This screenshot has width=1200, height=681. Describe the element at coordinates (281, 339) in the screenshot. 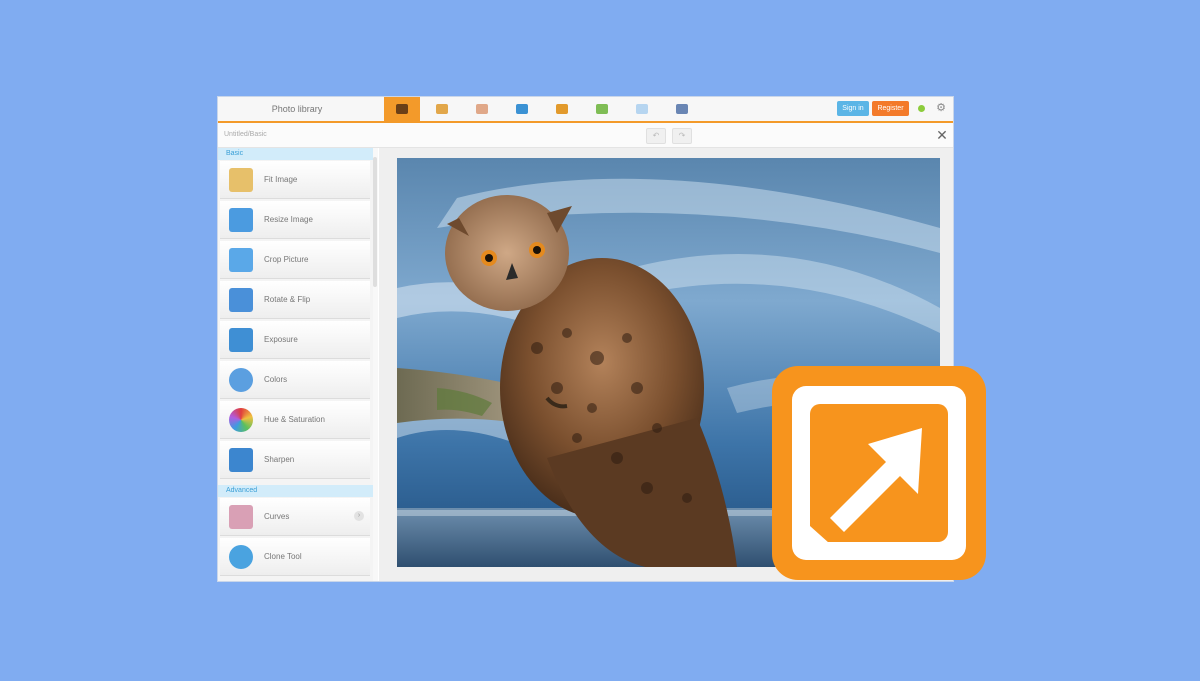

I see `sidebar-item-label: Exposure` at that location.